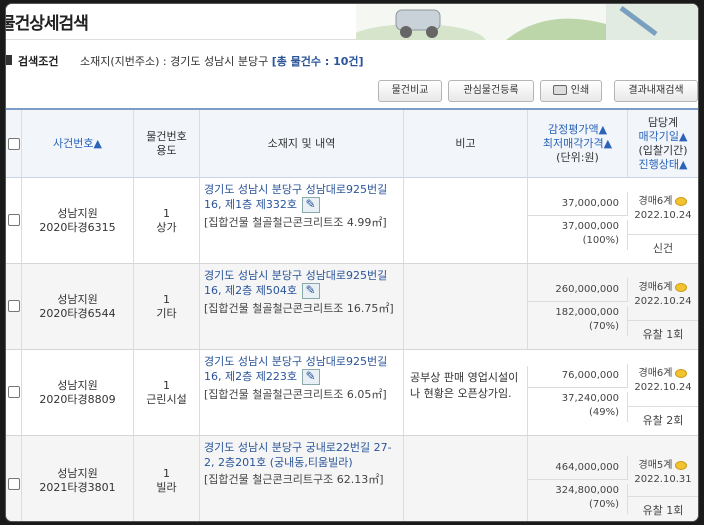  Describe the element at coordinates (295, 222) in the screenshot. I see `property-detail: [집합건물 철골철근콘크리트조 4.99㎡]` at that location.